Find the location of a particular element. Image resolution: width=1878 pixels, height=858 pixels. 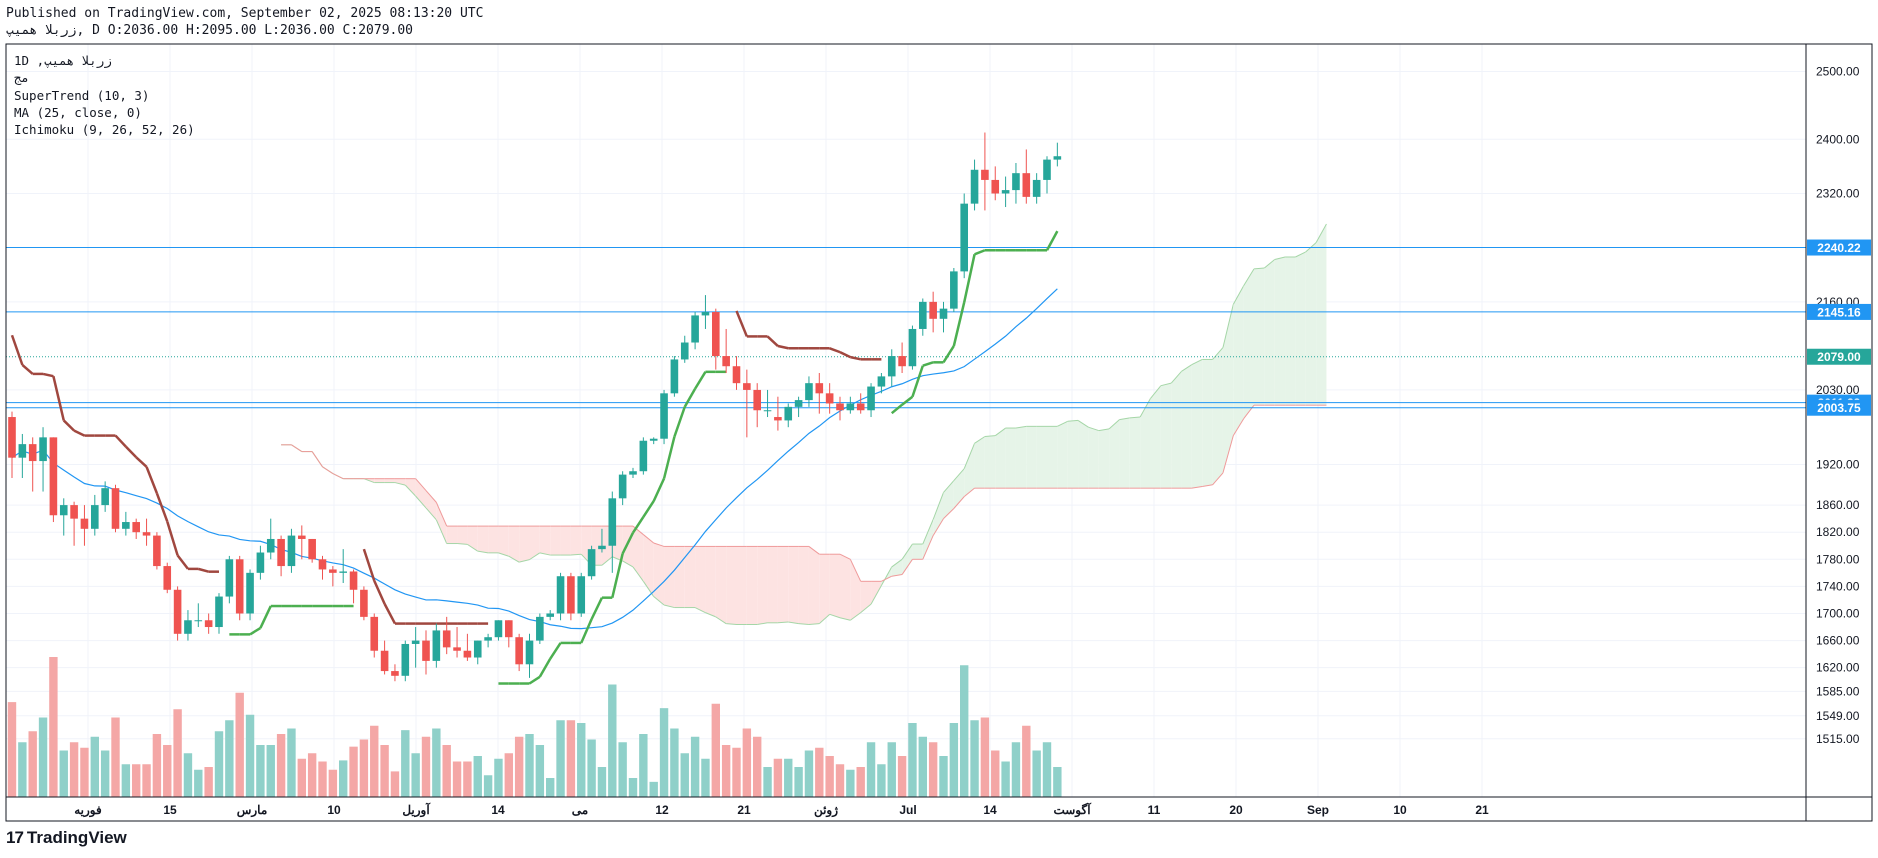

price-badge-label: 2079.00 is located at coordinates (1839, 357).